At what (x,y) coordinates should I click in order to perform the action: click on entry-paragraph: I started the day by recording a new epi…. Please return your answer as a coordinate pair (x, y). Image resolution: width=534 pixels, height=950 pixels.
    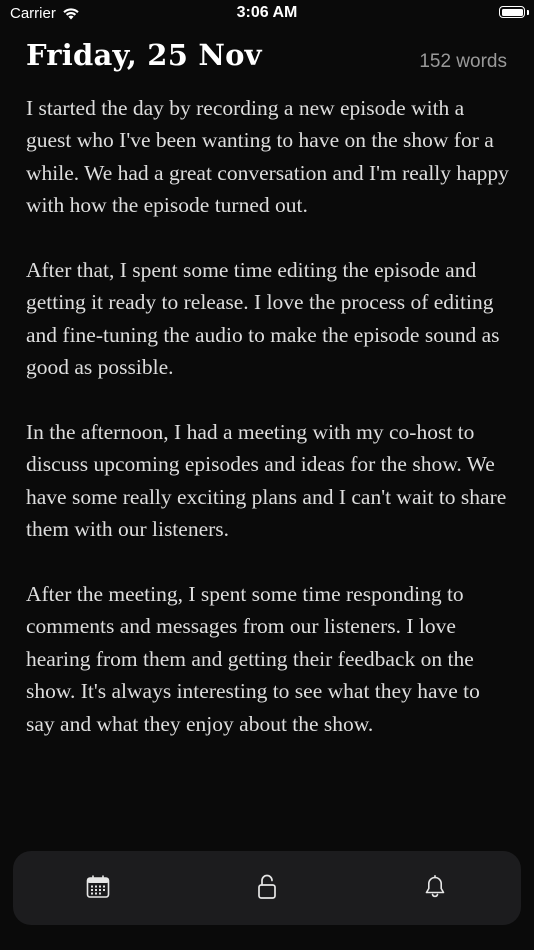
    Looking at the image, I should click on (267, 157).